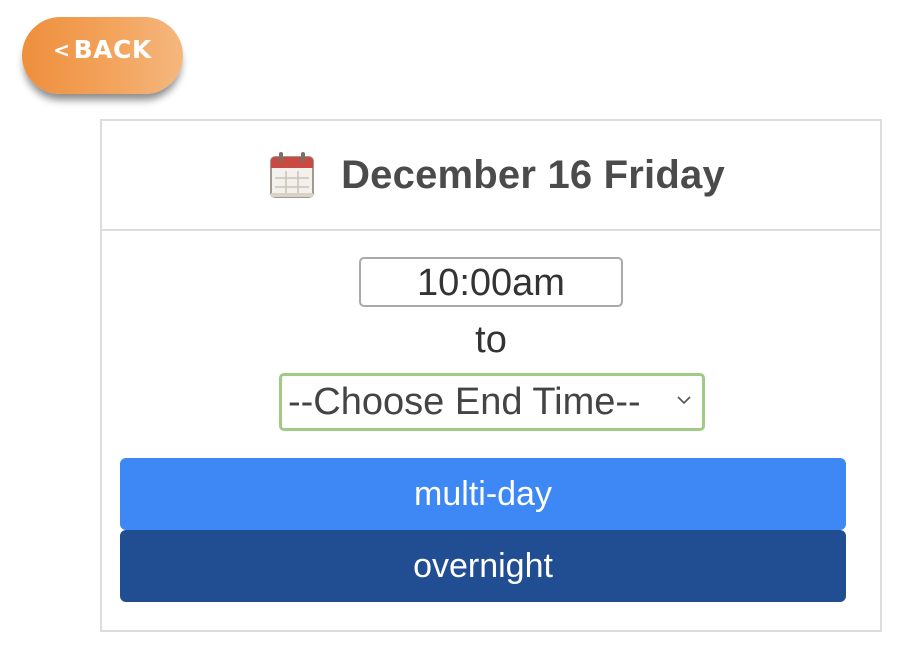  I want to click on date-title: December 16 Friday, so click(533, 174).